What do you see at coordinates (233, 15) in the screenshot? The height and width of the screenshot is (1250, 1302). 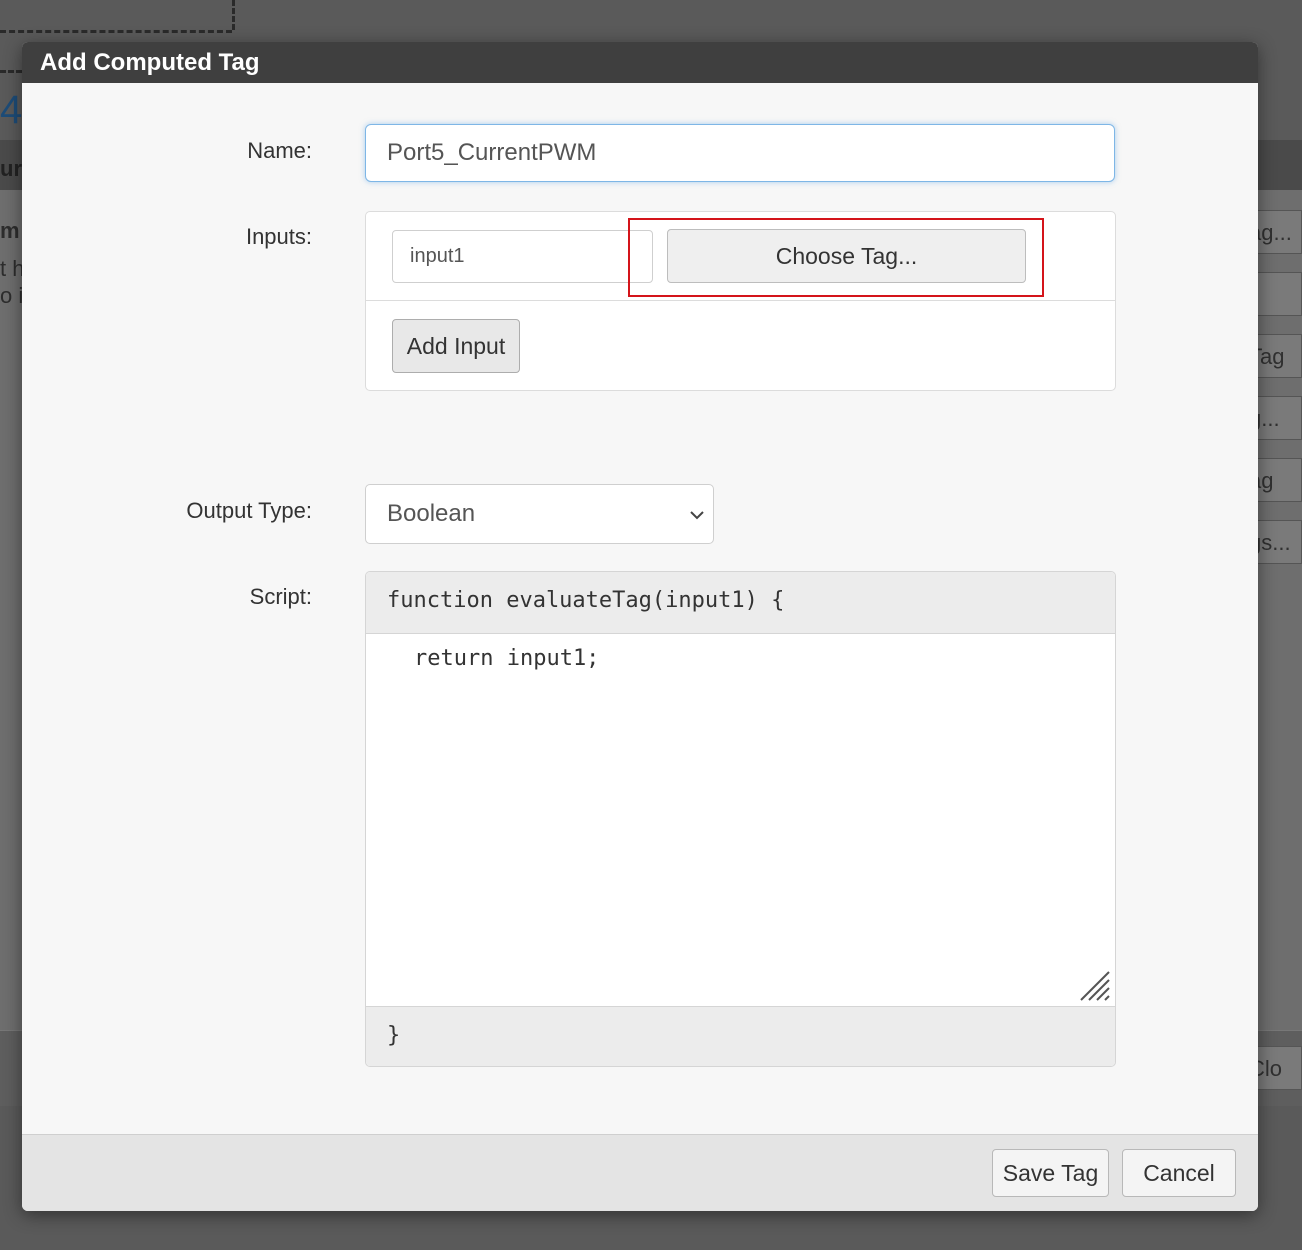 I see `background-dashed-border-vertical` at bounding box center [233, 15].